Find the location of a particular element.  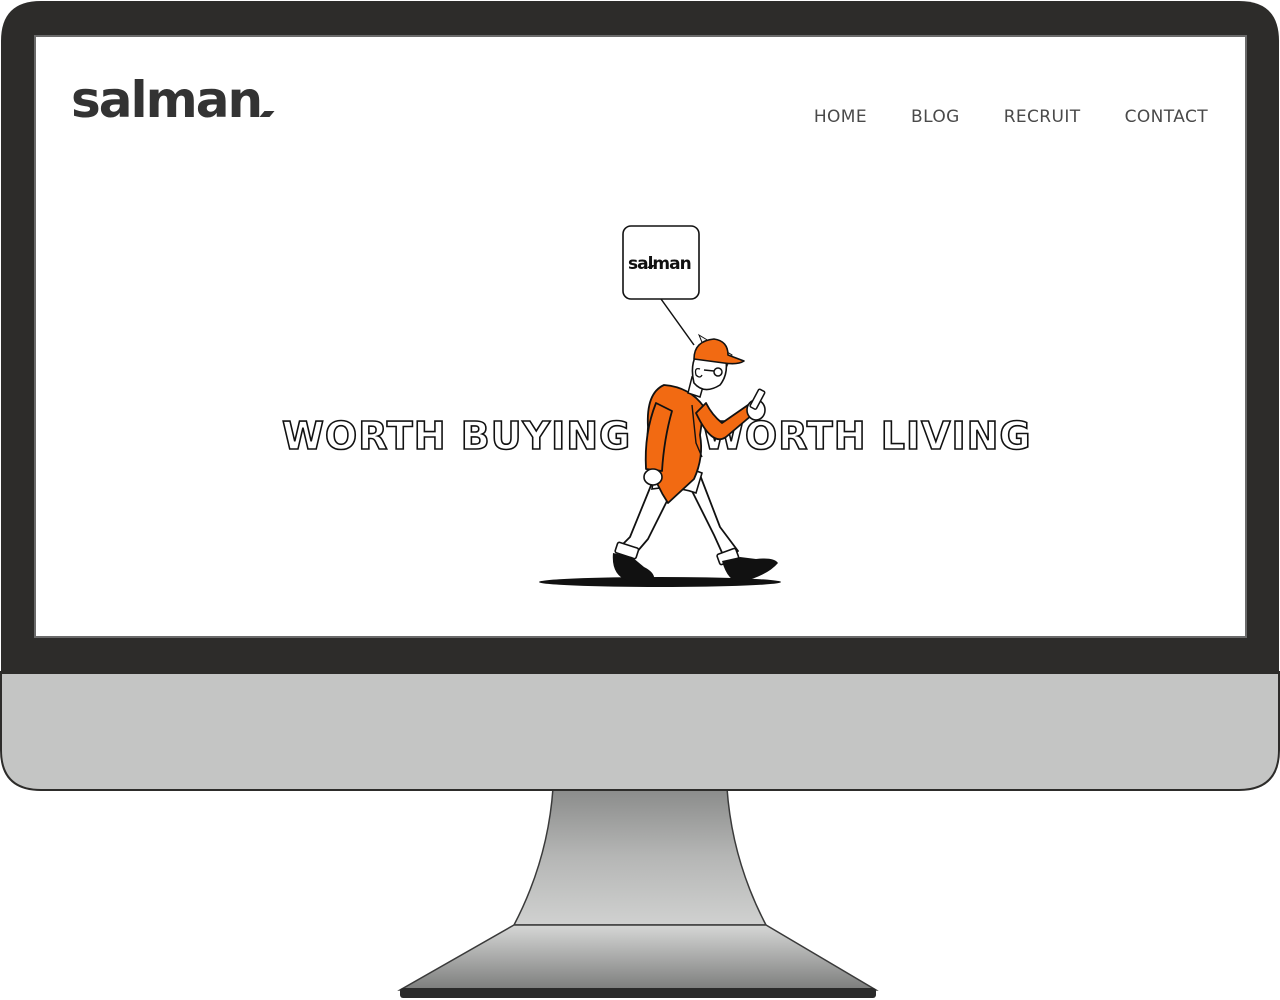

cap is located at coordinates (719, 351).